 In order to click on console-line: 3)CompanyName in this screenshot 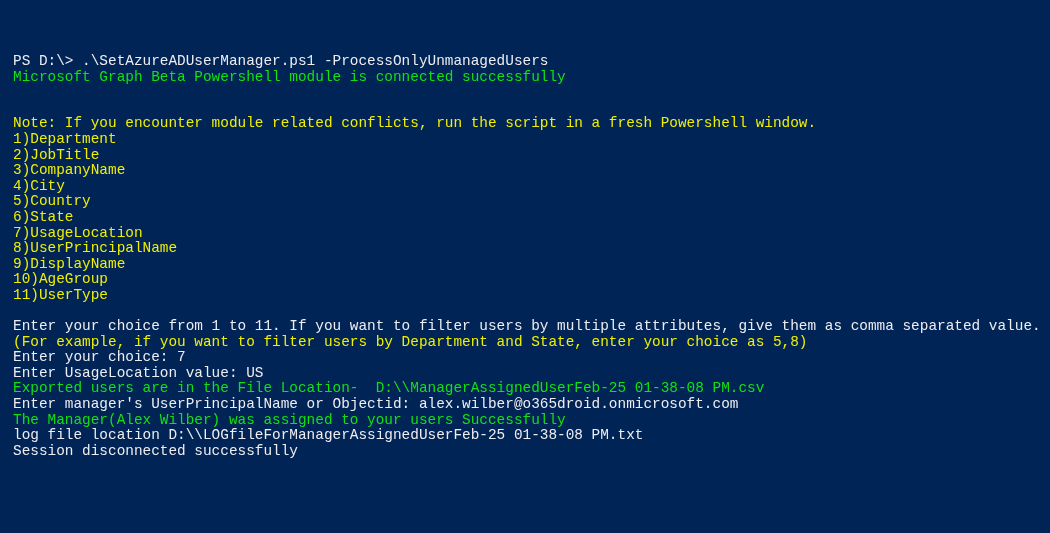, I will do `click(70, 171)`.